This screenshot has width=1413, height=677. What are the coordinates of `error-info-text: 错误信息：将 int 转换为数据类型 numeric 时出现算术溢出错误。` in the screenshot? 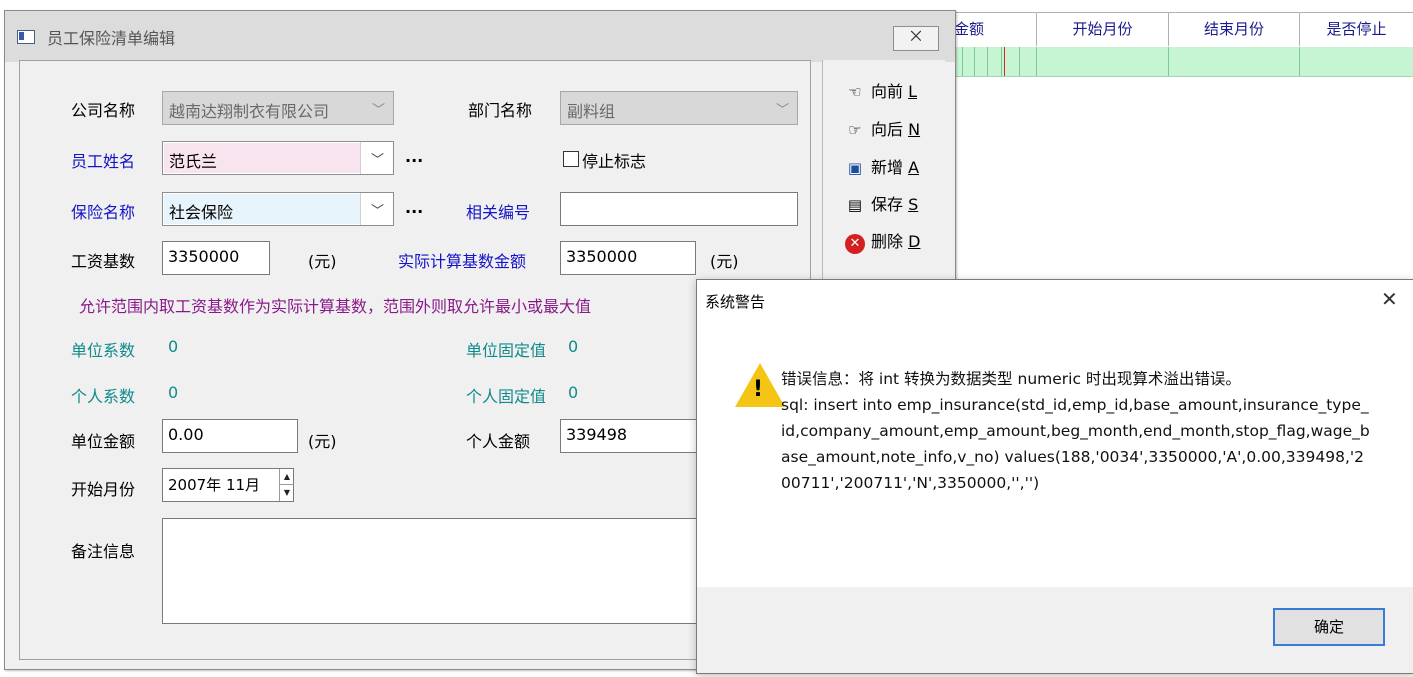 It's located at (1011, 379).